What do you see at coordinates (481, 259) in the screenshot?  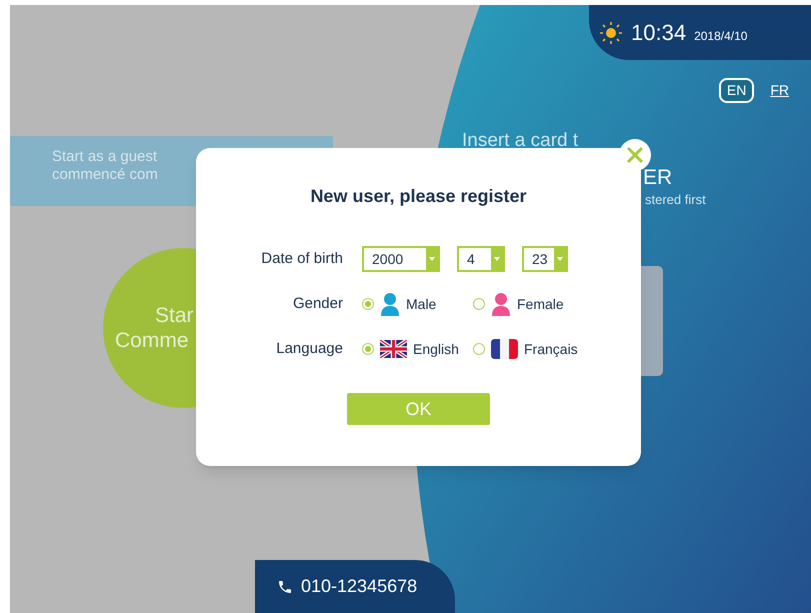 I see `dropdown-select: 4` at bounding box center [481, 259].